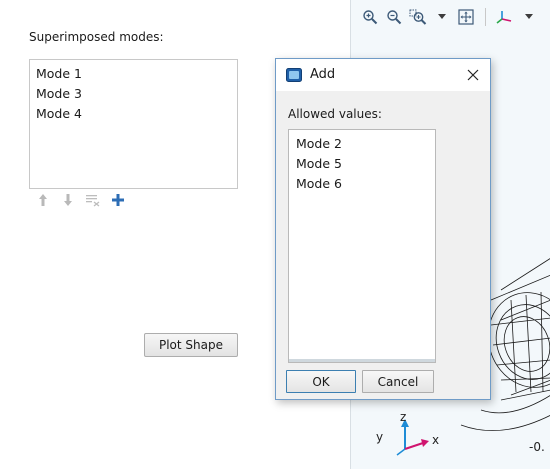 Image resolution: width=550 pixels, height=469 pixels. I want to click on superimposed-modes-list: Mode 1 Mode 3 Mode 4, so click(133, 124).